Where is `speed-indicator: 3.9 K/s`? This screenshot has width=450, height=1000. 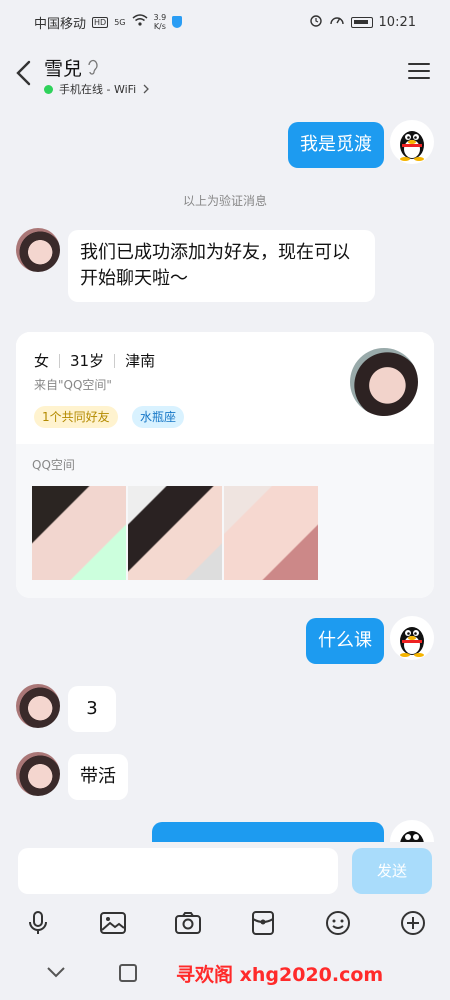 speed-indicator: 3.9 K/s is located at coordinates (160, 22).